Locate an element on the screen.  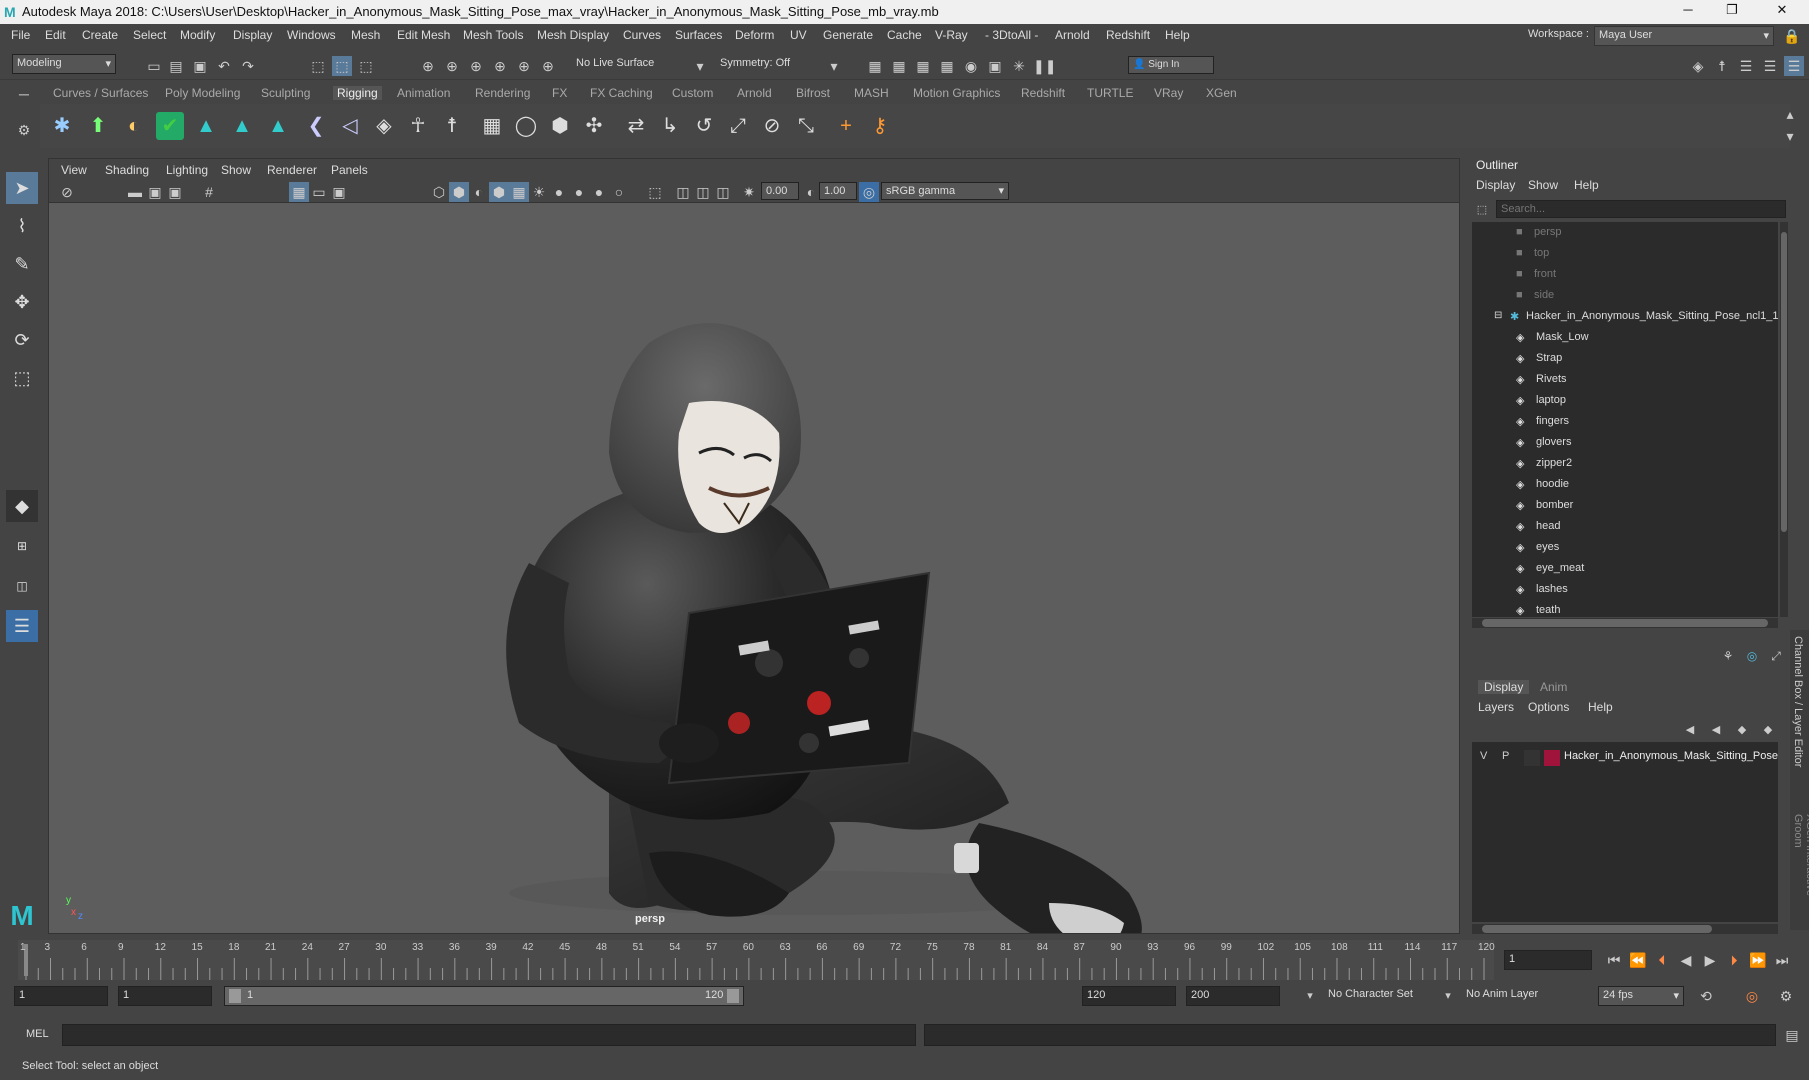
select-object-icon: ⬚ is located at coordinates (342, 66).